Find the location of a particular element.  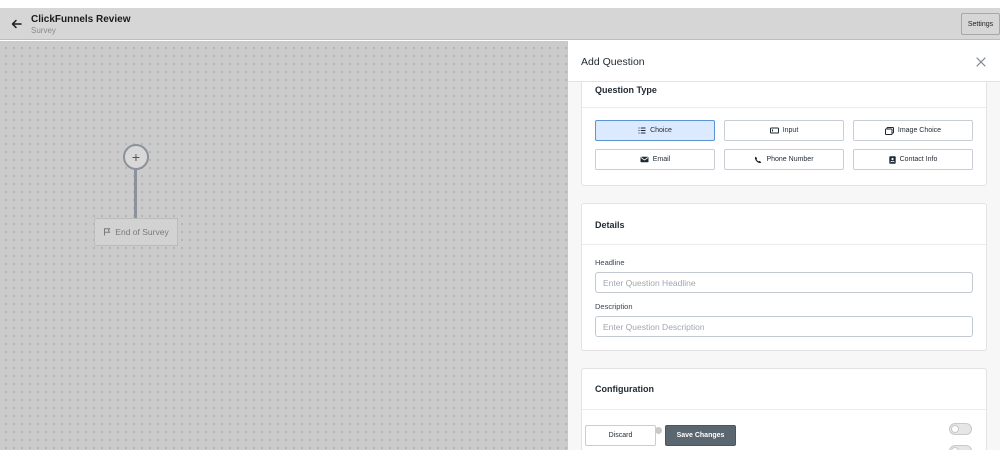

list-icon is located at coordinates (642, 130).